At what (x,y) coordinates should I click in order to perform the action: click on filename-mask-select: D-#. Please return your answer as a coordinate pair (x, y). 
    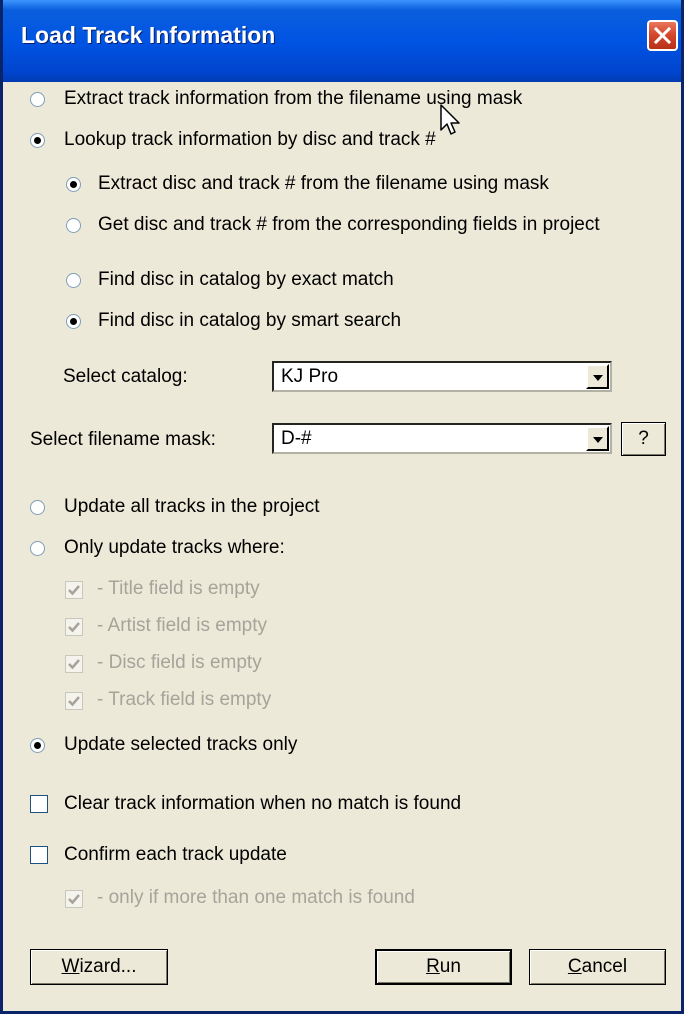
    Looking at the image, I should click on (442, 438).